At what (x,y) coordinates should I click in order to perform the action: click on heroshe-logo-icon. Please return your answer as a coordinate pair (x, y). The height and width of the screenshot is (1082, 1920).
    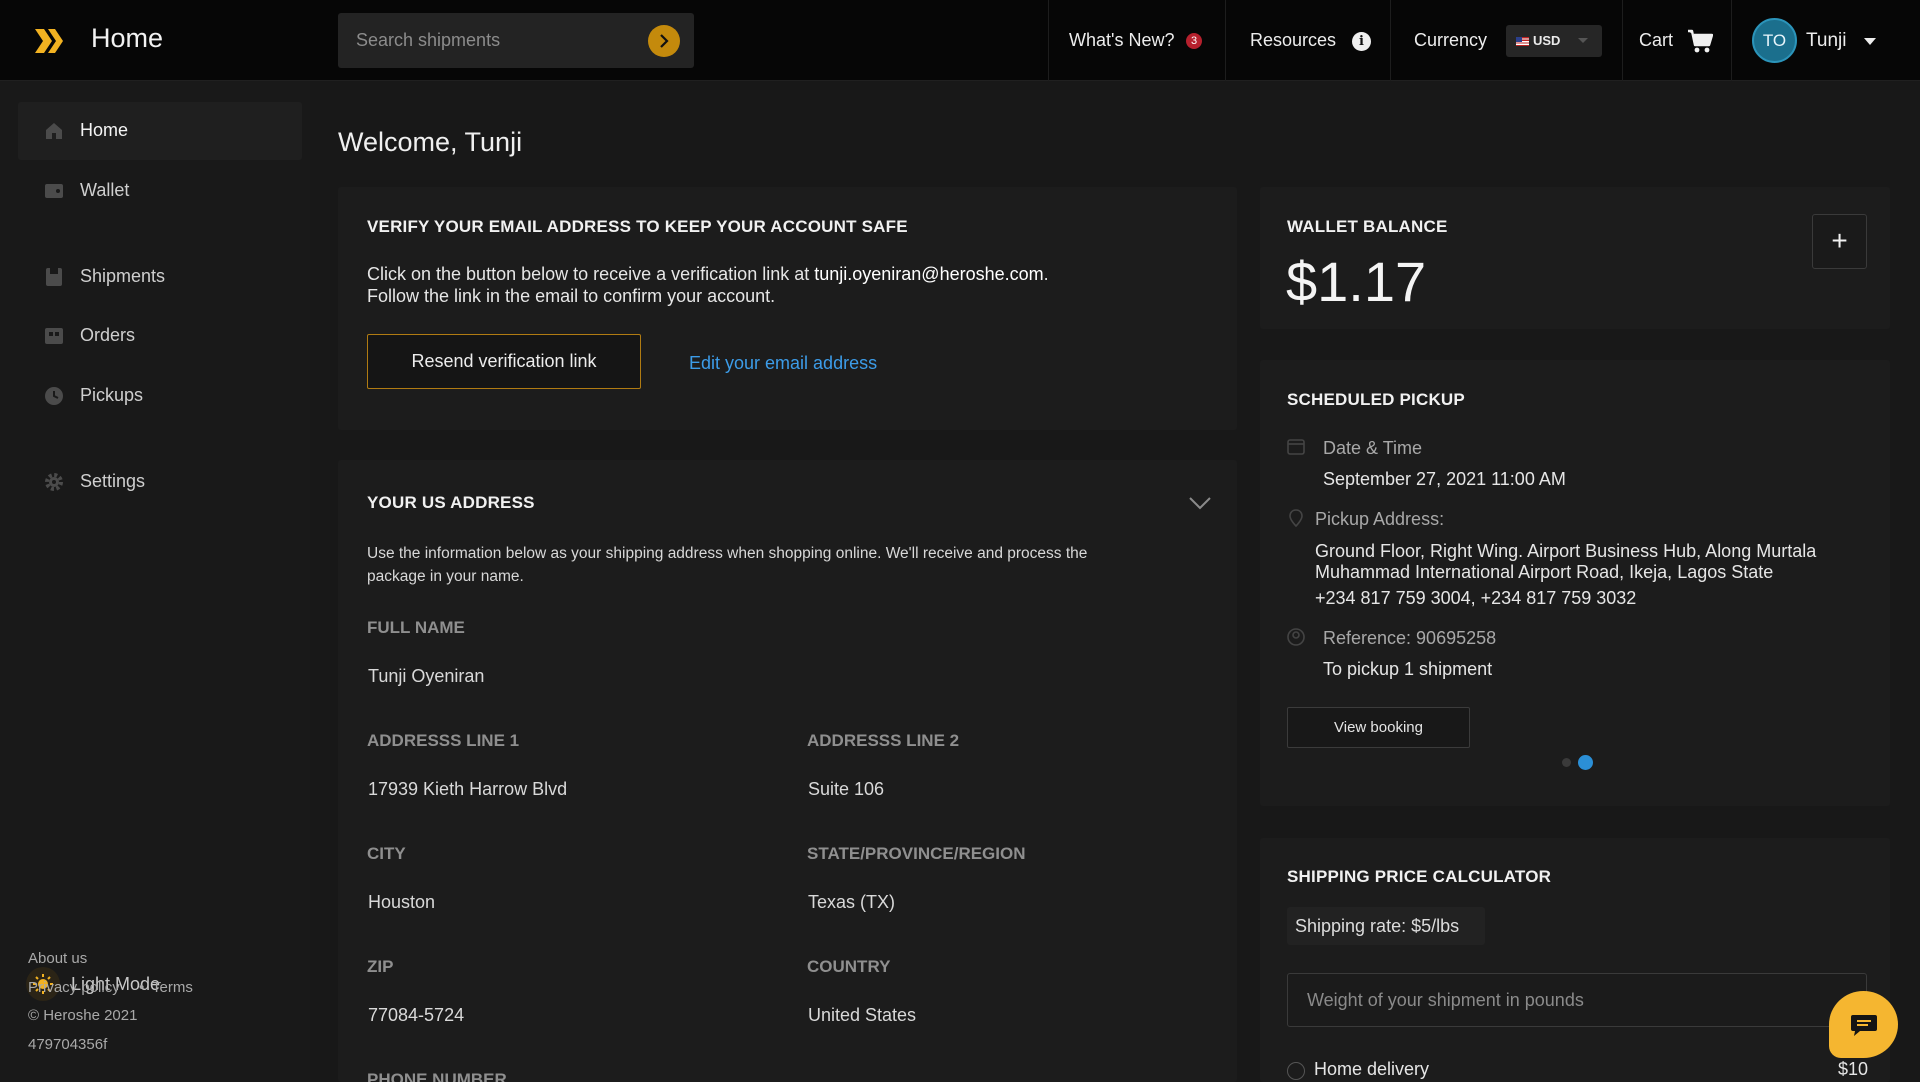
    Looking at the image, I should click on (49, 41).